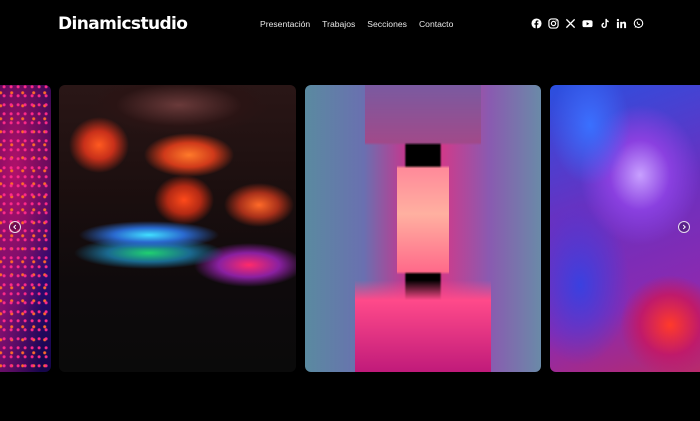  I want to click on carousel-slide-magenta-particles, so click(25, 228).